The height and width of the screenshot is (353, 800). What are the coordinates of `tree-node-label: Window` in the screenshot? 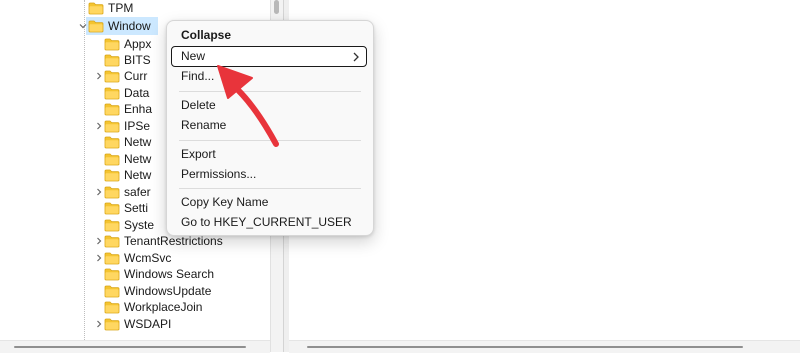 It's located at (129, 26).